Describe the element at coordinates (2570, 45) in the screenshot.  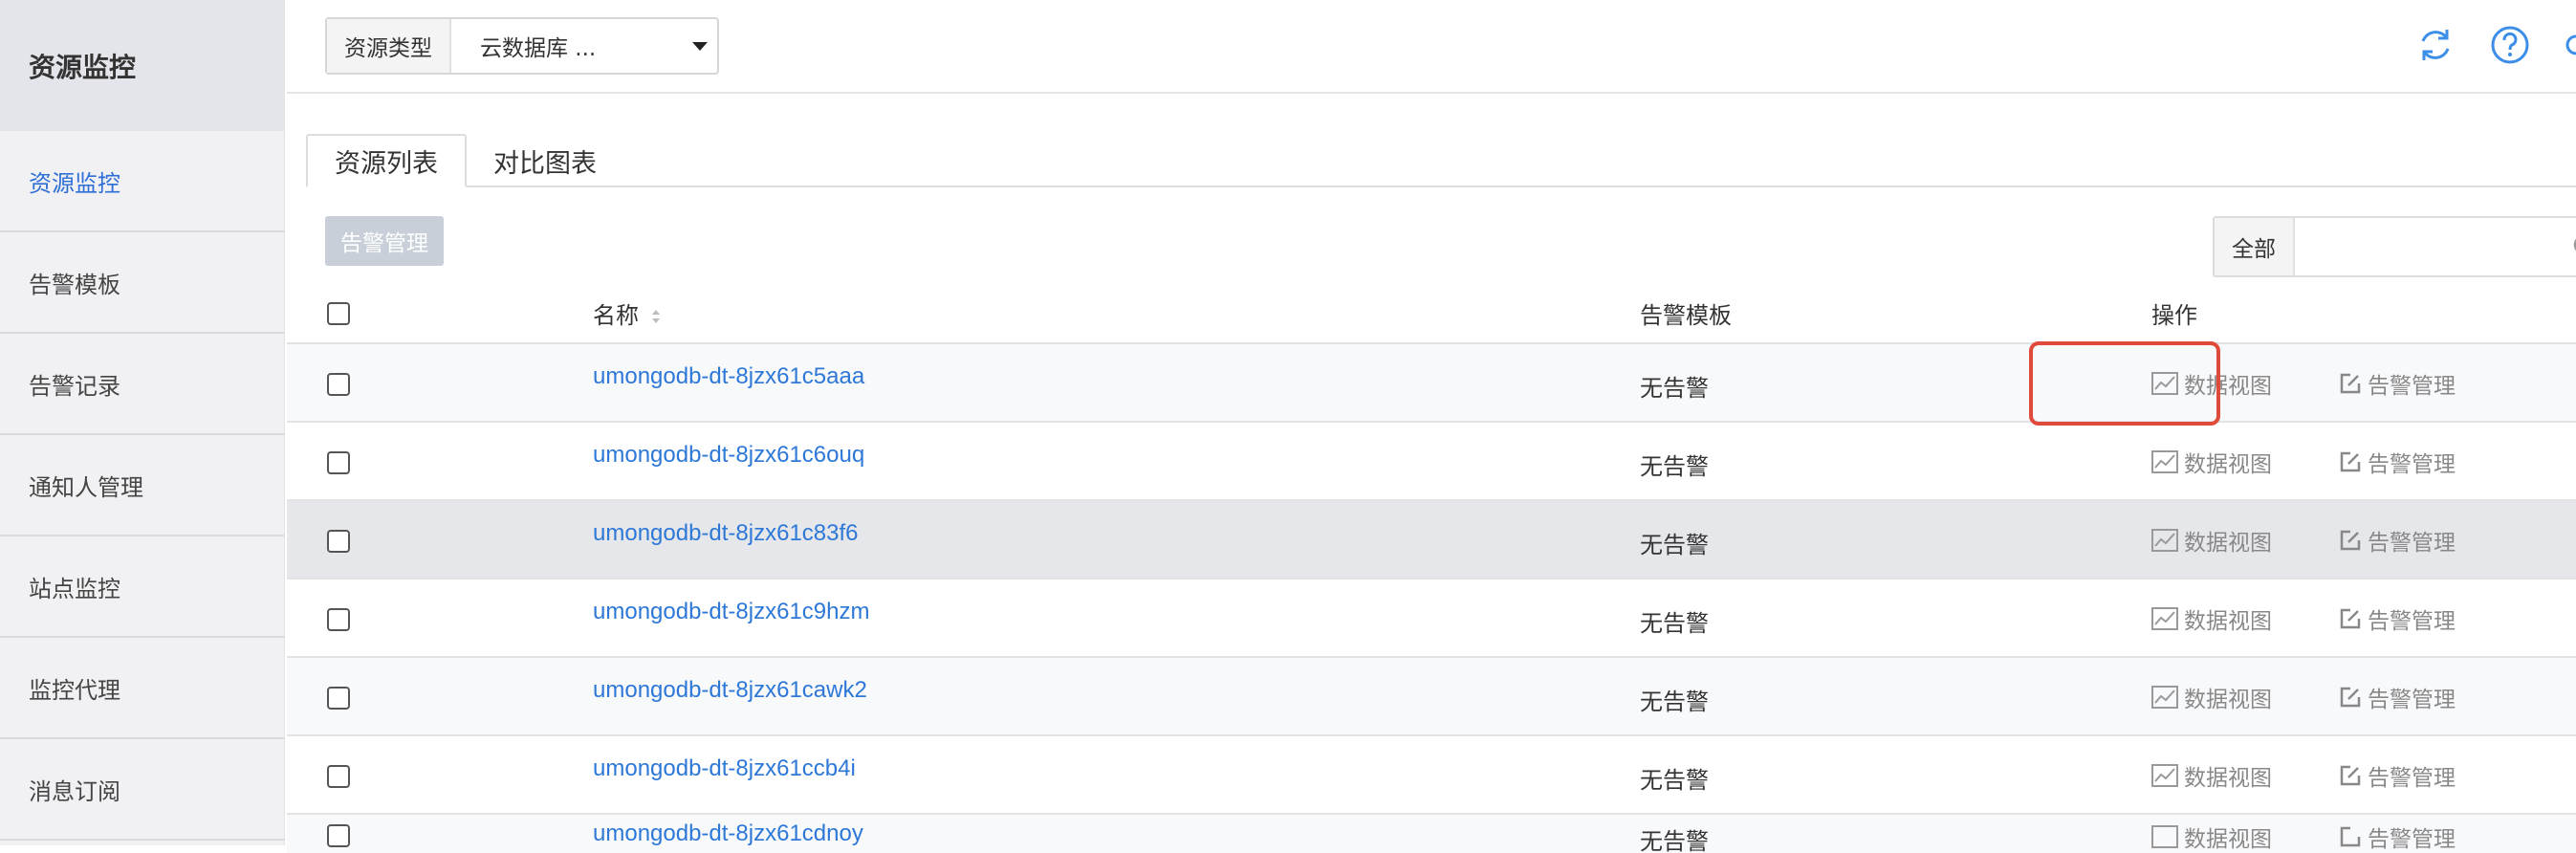
I see `settings-icon` at that location.